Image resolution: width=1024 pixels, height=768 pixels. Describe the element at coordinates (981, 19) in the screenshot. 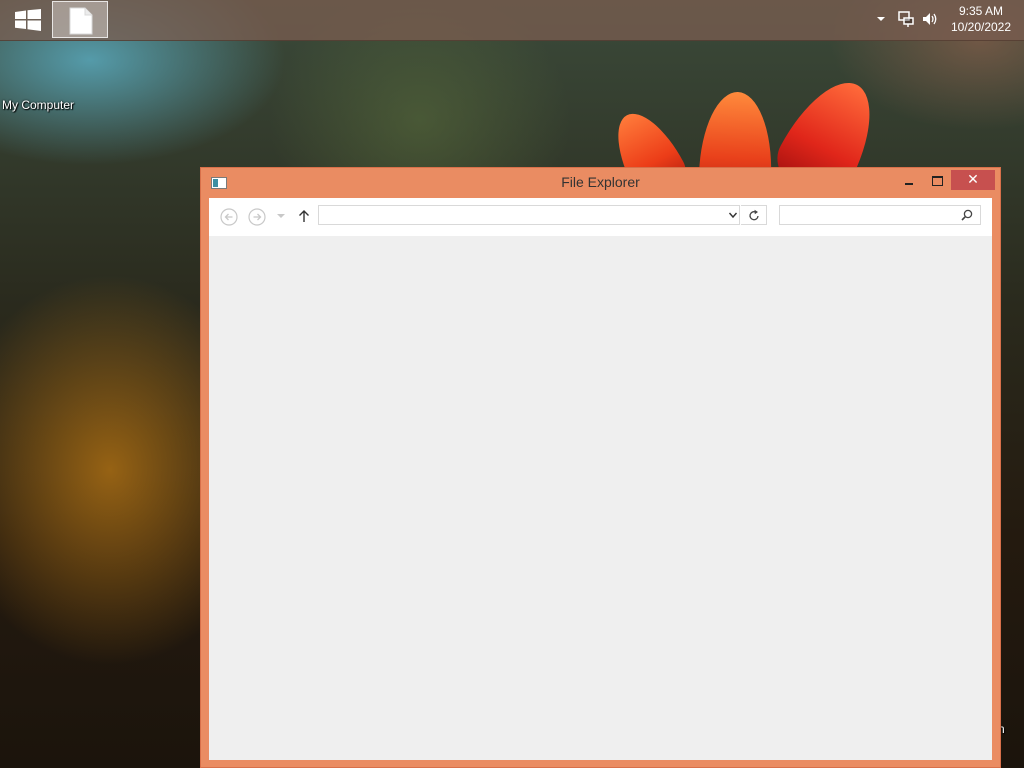

I see `clock: 9:35 AM 10/20/2022` at that location.